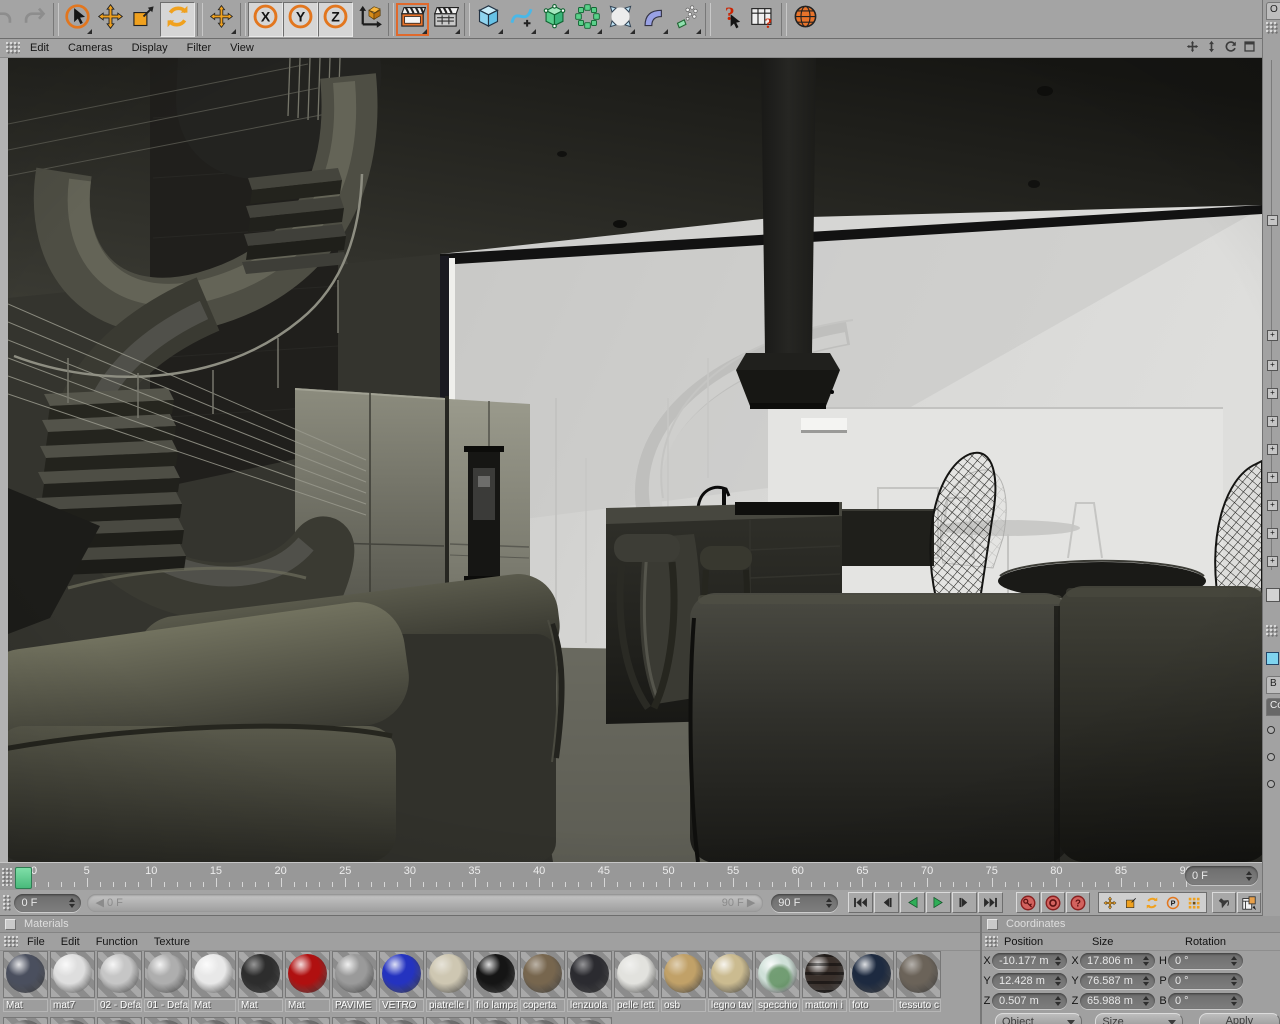  I want to click on add-particle-button, so click(620, 19).